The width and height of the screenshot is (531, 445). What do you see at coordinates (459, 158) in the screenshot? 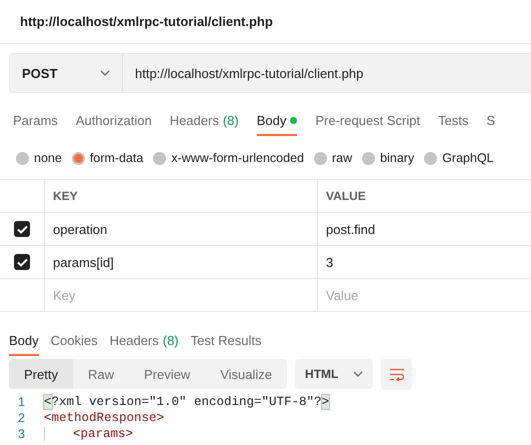
I see `body-type-option: GraphQL` at bounding box center [459, 158].